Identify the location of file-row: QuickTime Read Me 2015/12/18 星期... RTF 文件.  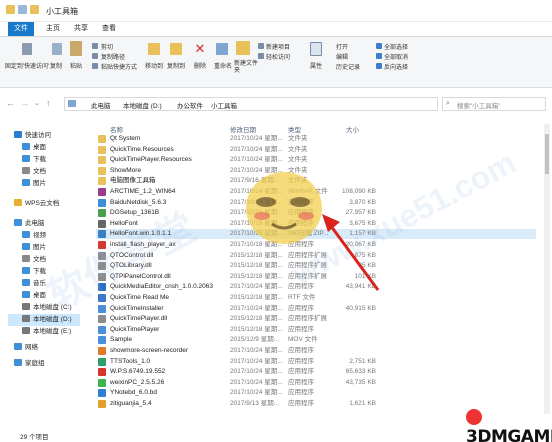
(316, 298).